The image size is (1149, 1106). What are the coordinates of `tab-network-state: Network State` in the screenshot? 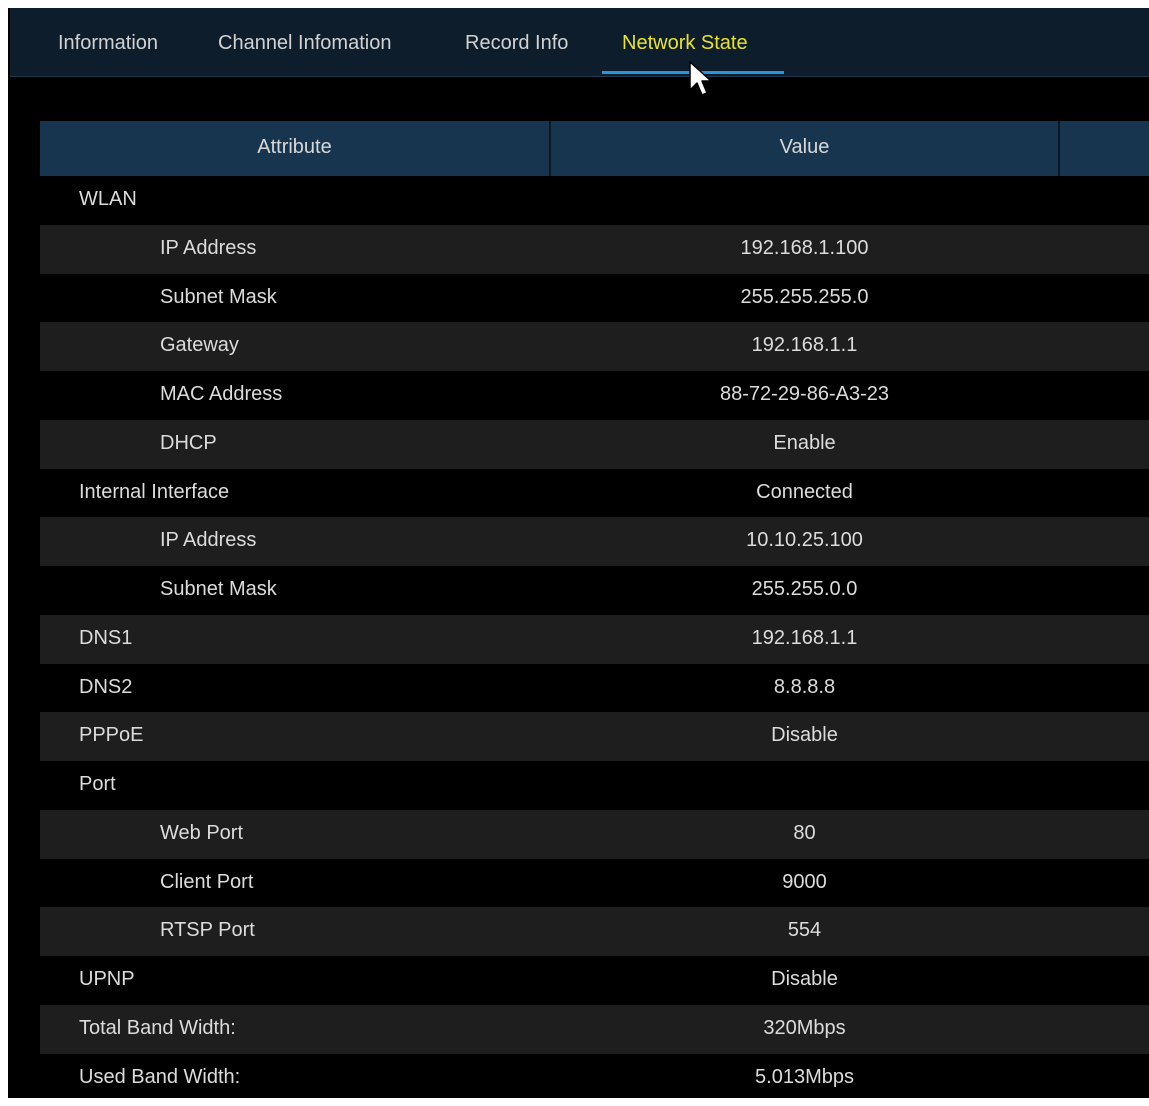 It's located at (685, 54).